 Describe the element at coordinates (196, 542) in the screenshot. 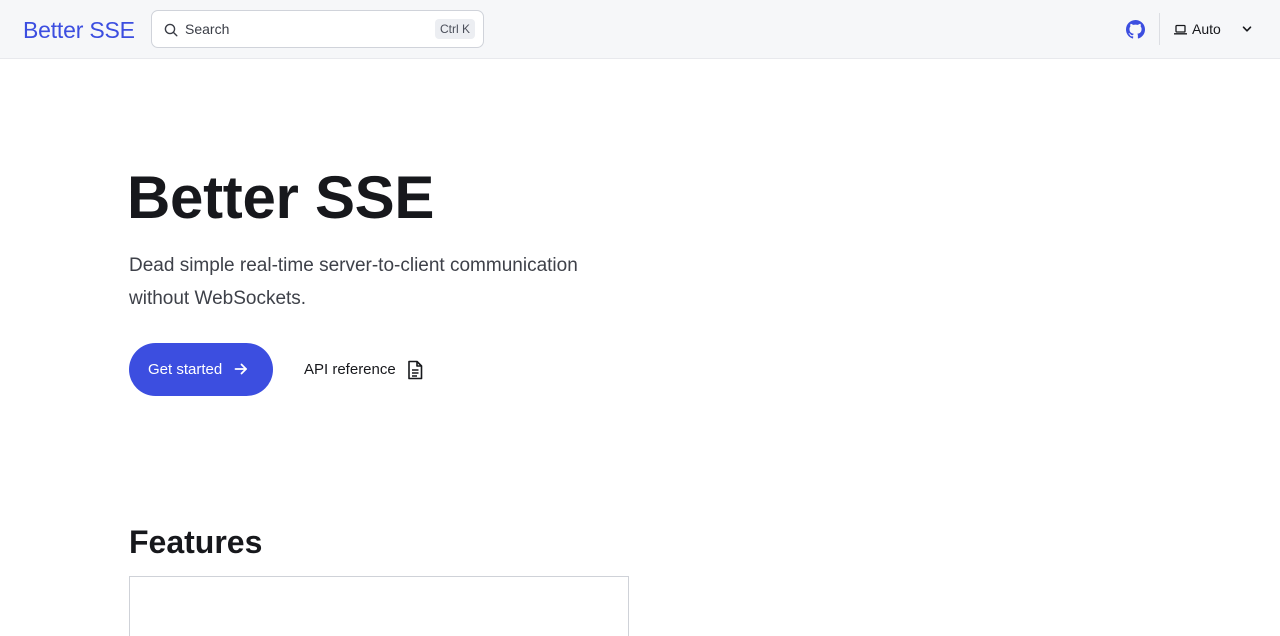

I see `features-heading: Features` at that location.